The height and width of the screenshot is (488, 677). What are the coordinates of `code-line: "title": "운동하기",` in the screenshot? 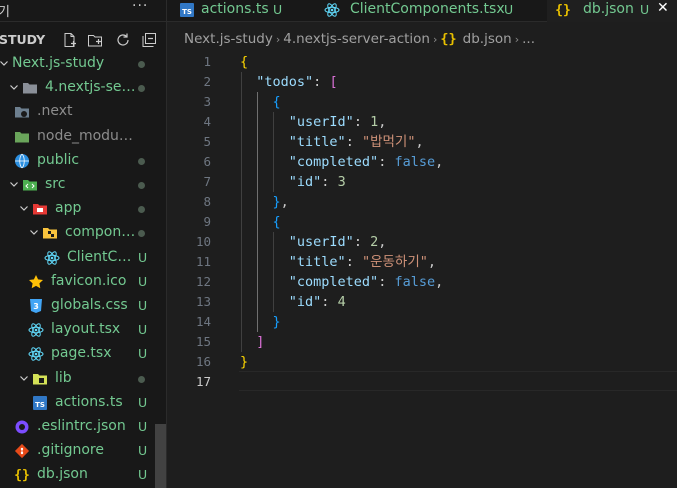 It's located at (338, 262).